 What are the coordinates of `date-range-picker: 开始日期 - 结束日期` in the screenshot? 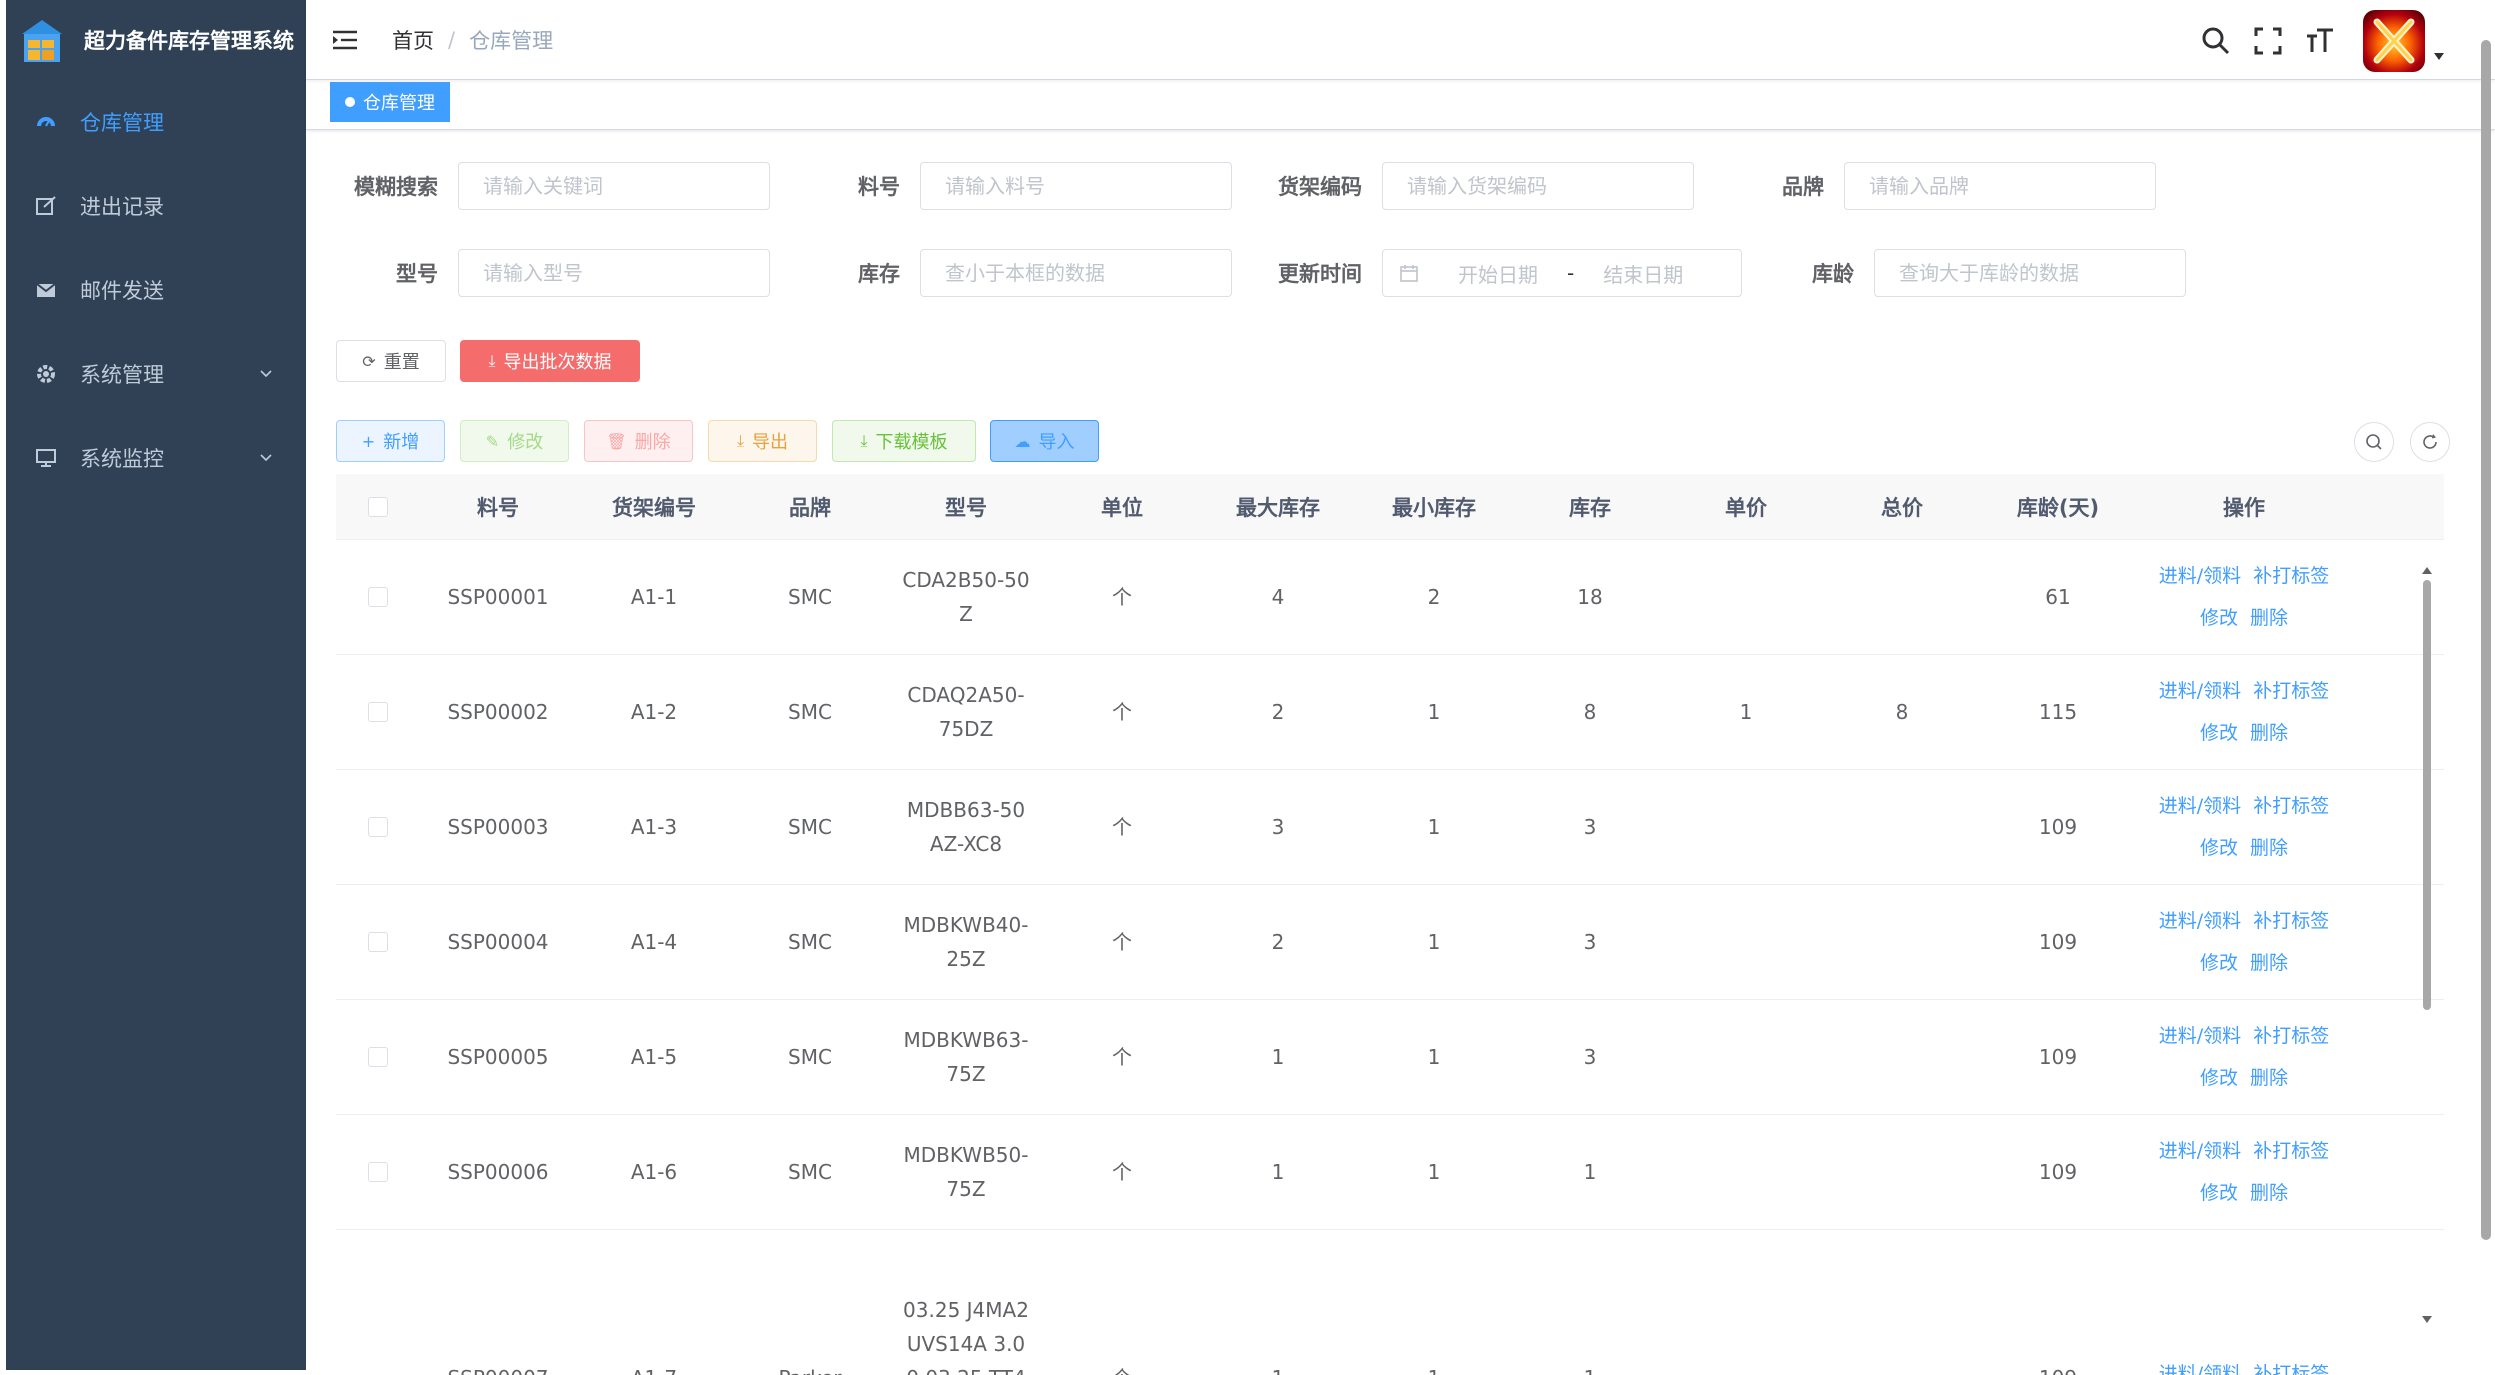 It's located at (1562, 273).